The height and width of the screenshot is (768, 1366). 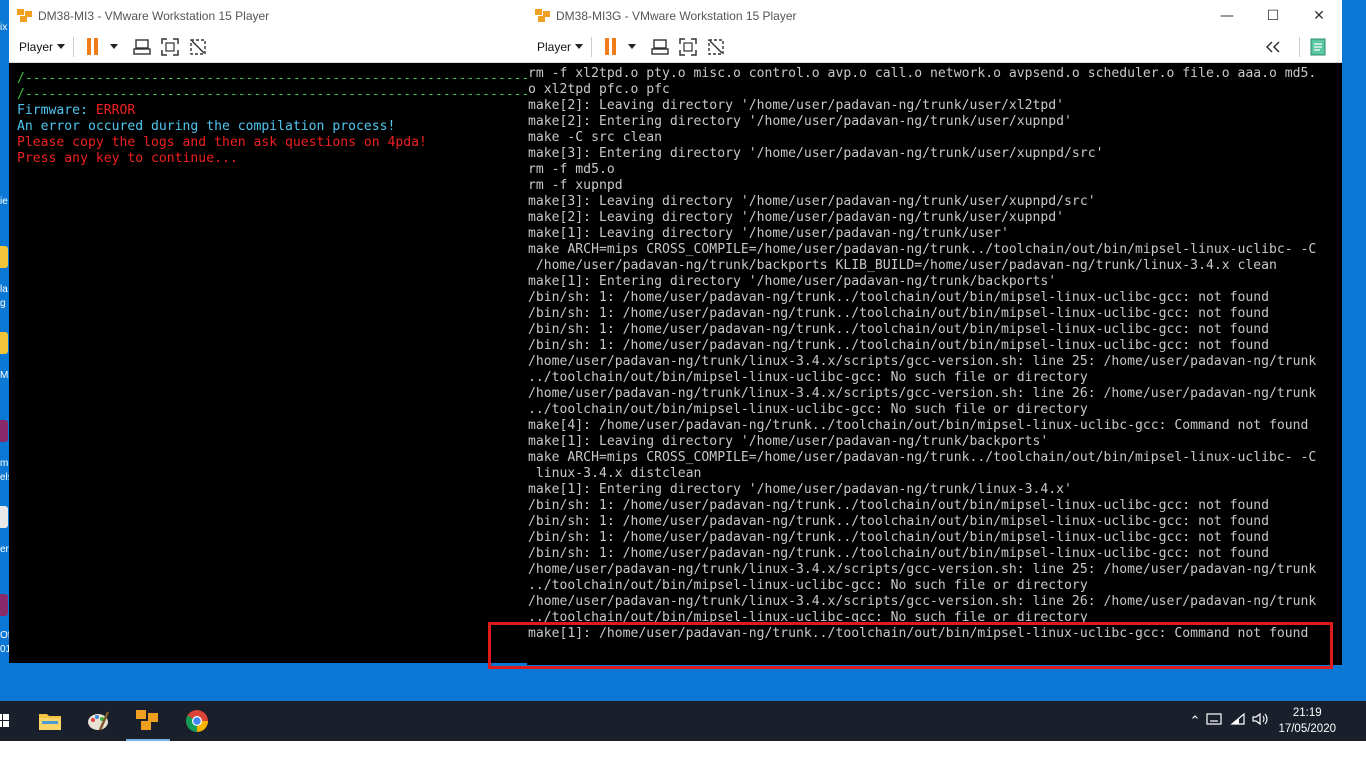 What do you see at coordinates (575, 185) in the screenshot?
I see `console-line: rm -f xupnpd` at bounding box center [575, 185].